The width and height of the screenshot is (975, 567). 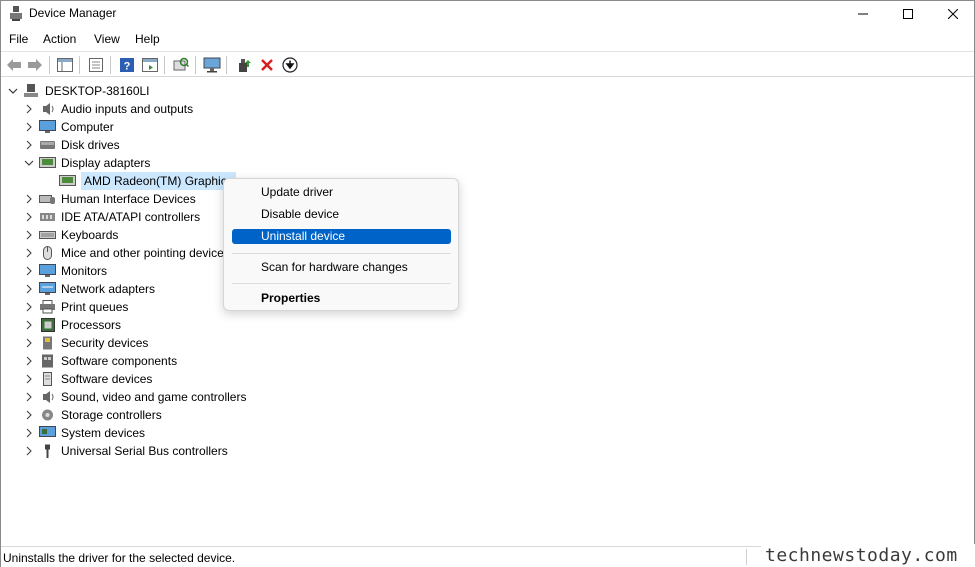 I want to click on tree-item-label: Security devices, so click(x=105, y=343).